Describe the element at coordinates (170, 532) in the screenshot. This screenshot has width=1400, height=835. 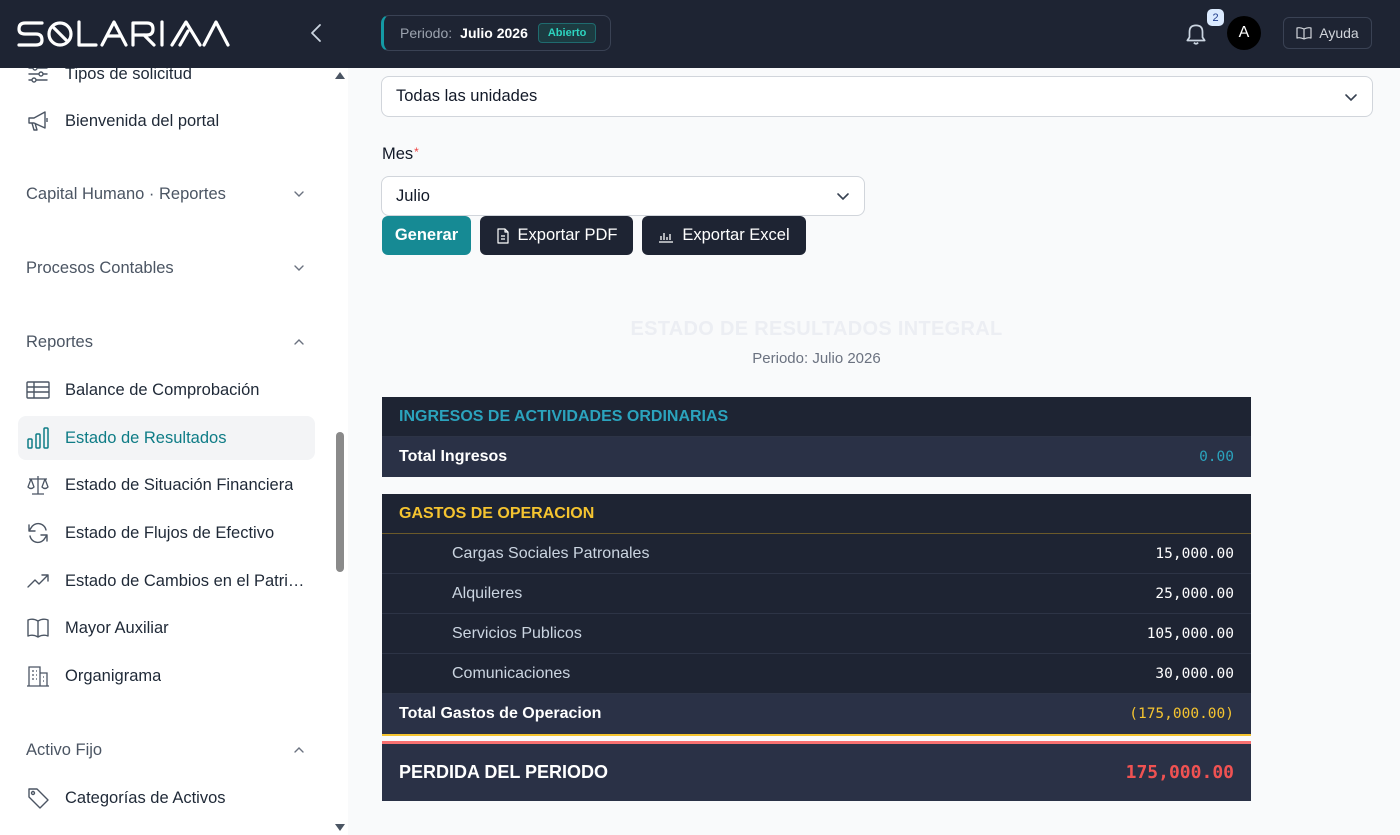
I see `sidebar-item-label: Estado de Flujos de Efectivo` at that location.